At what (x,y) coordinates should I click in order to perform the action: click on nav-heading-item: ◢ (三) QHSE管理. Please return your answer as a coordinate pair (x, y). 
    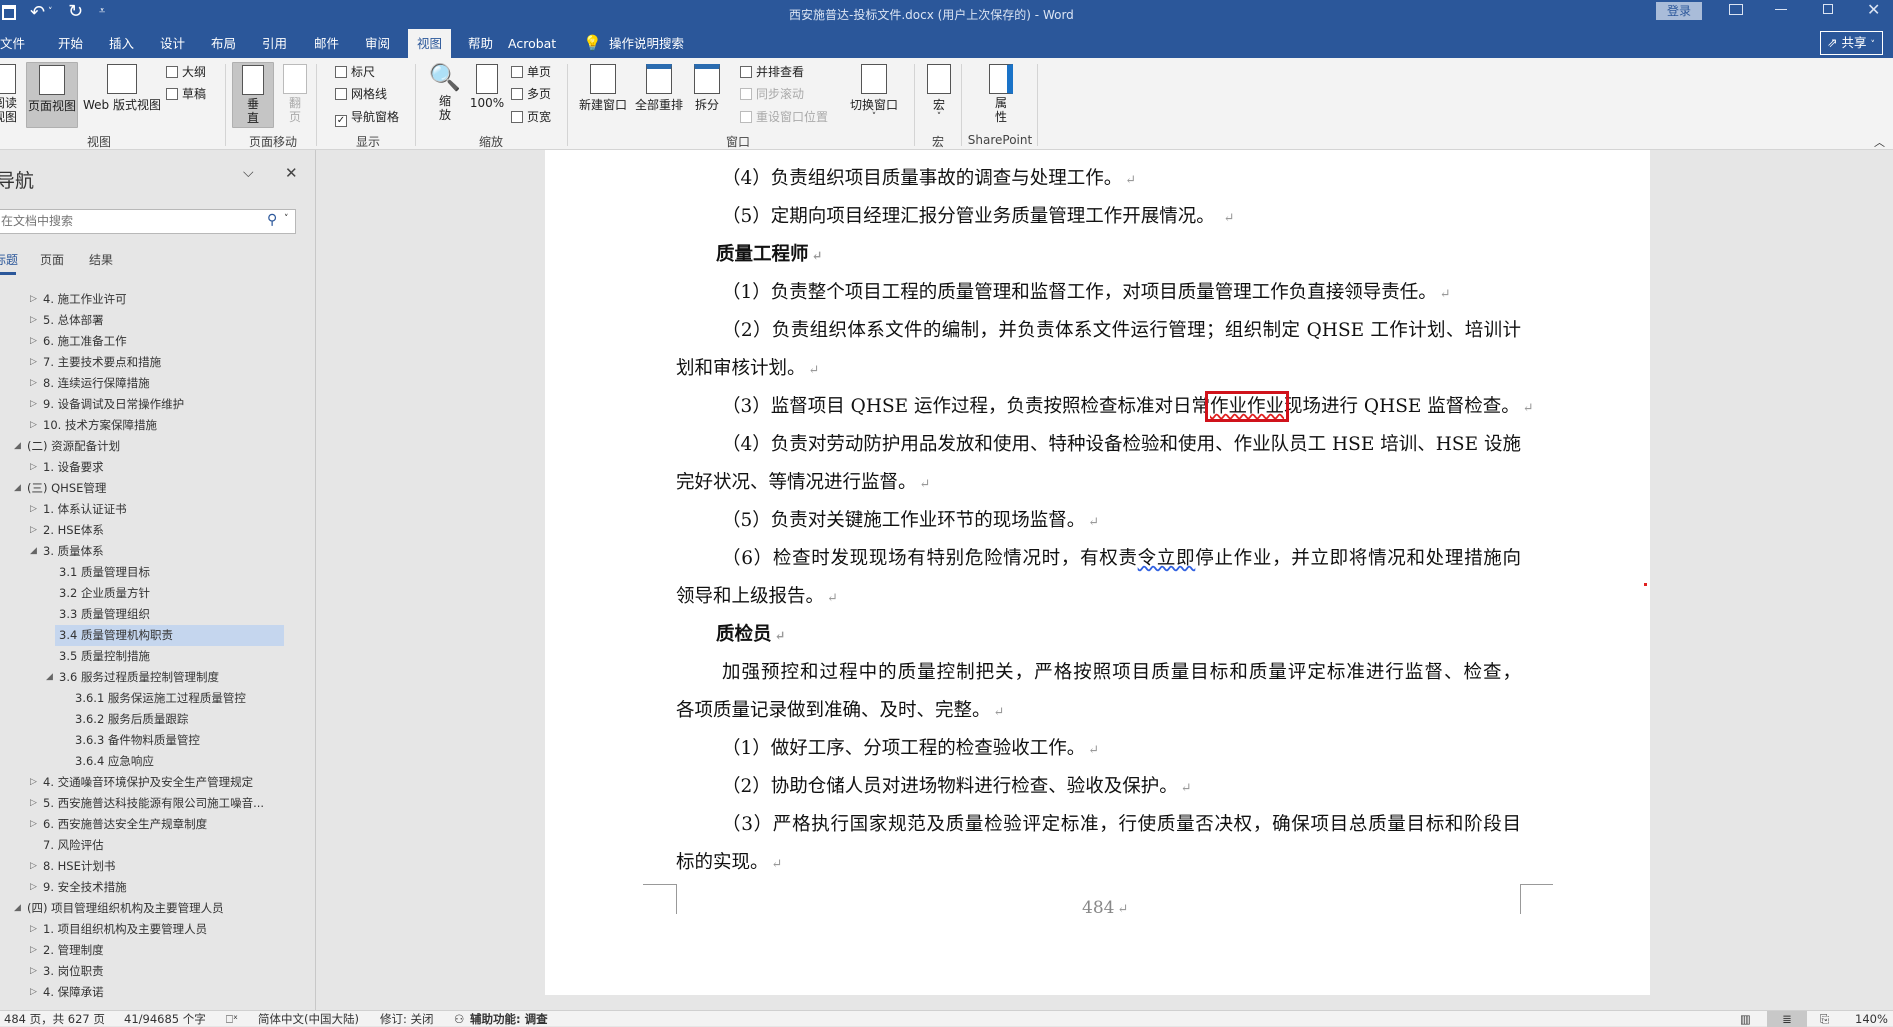
    Looking at the image, I should click on (160, 488).